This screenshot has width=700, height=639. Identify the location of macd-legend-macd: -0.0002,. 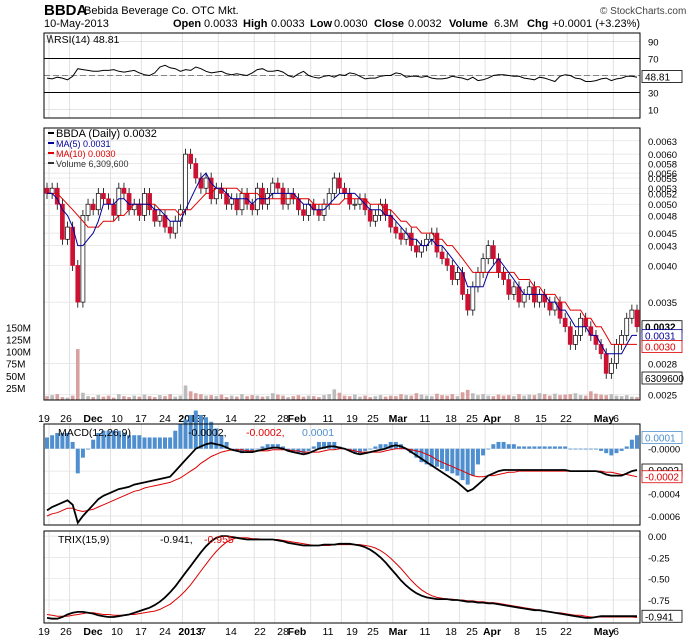
(207, 433).